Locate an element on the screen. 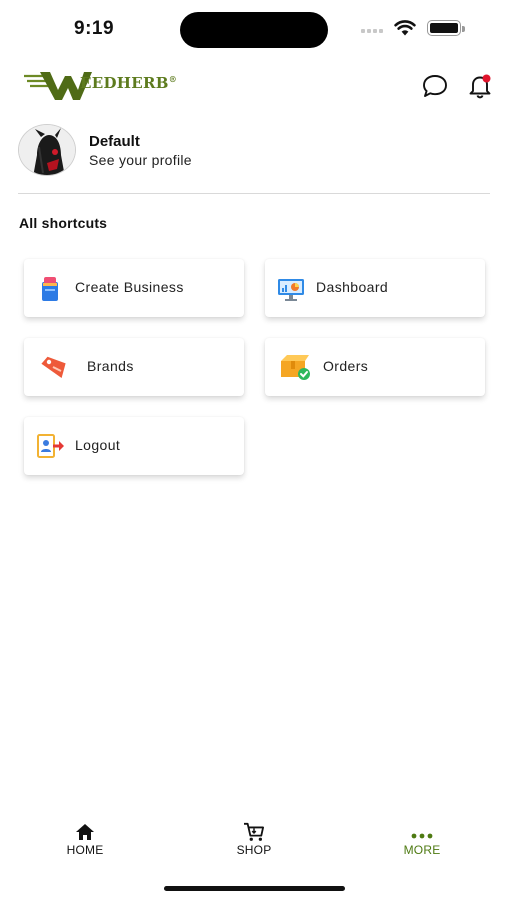 Image resolution: width=507 pixels, height=900 pixels. battery-icon is located at coordinates (446, 28).